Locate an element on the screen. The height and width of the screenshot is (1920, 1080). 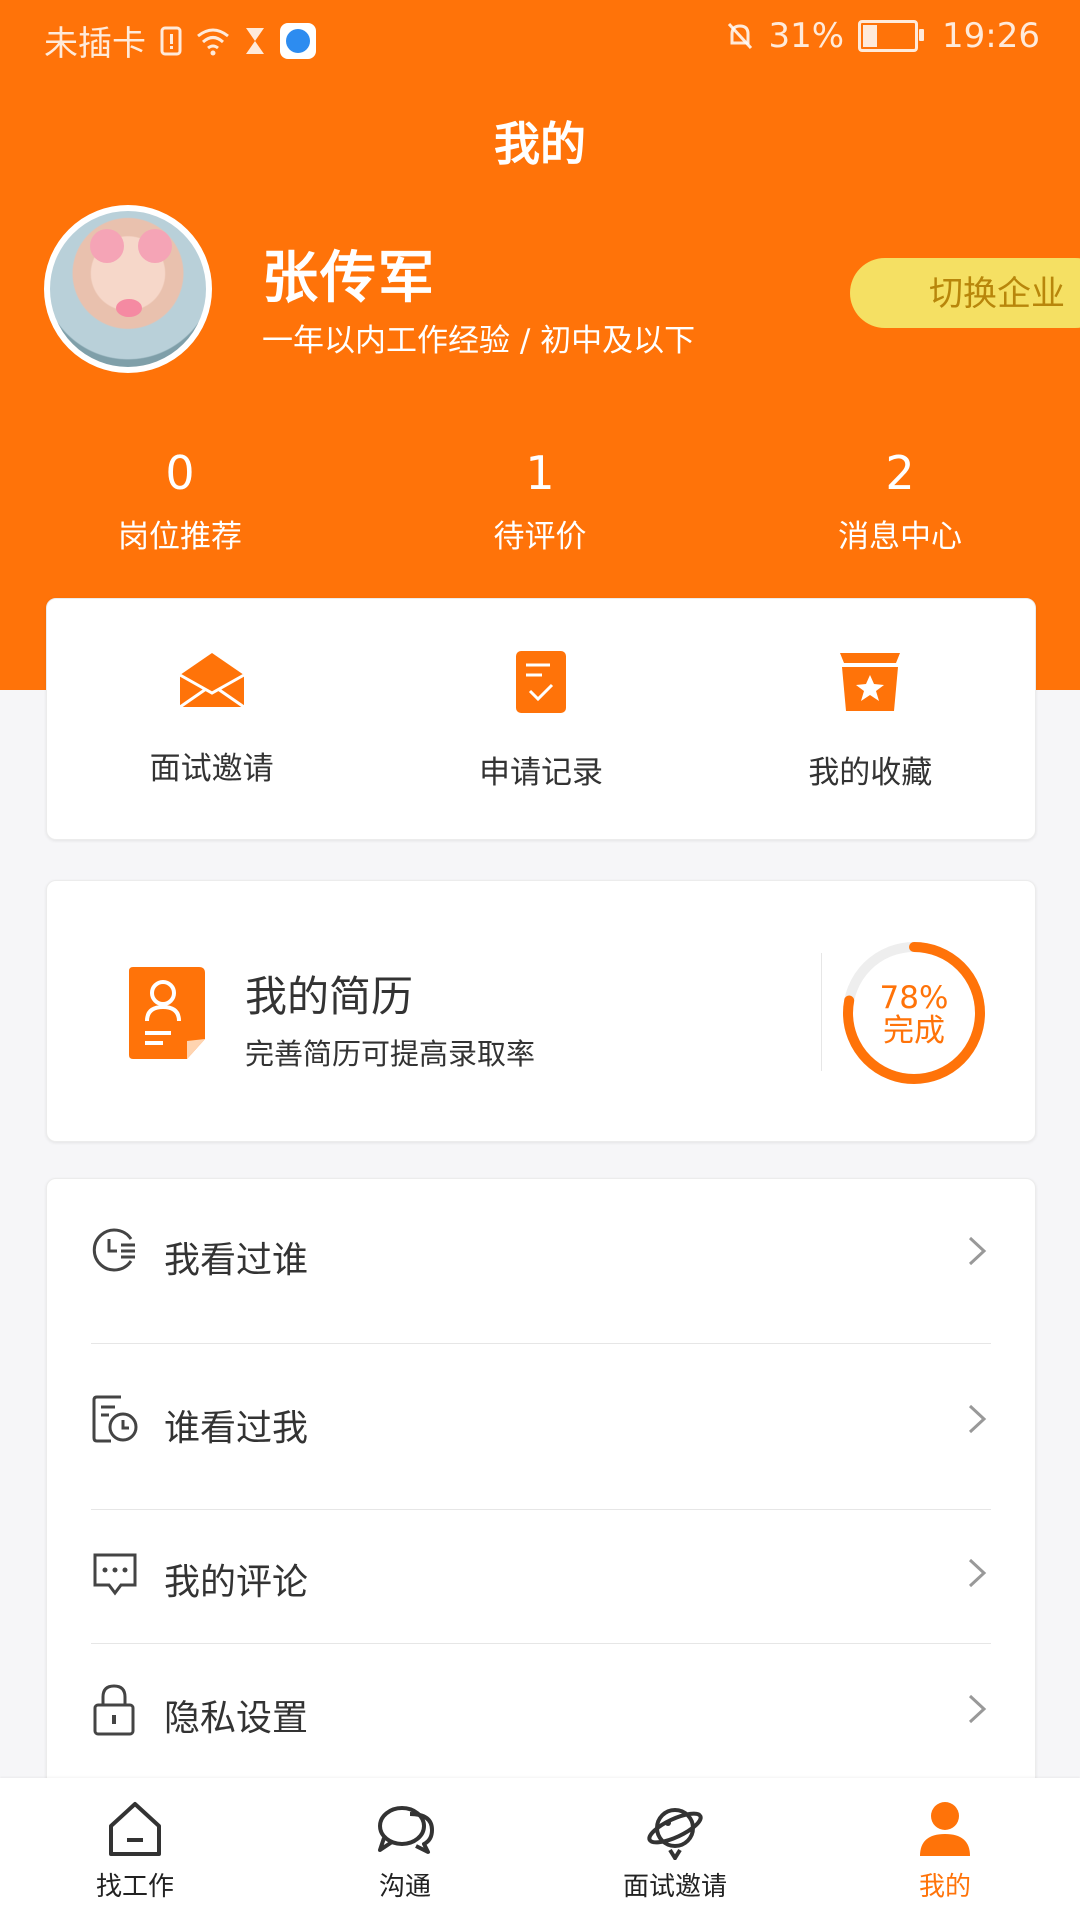
stat-label: 消息中心 is located at coordinates (900, 537).